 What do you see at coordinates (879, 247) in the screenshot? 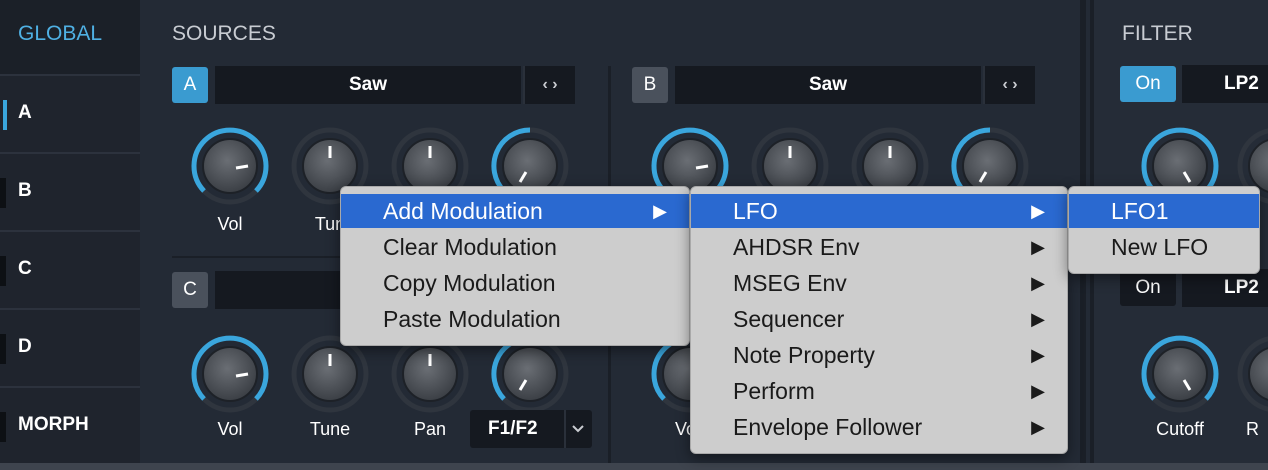
I see `menu-item-ahdsr-env: AHDSR Env ▶` at bounding box center [879, 247].